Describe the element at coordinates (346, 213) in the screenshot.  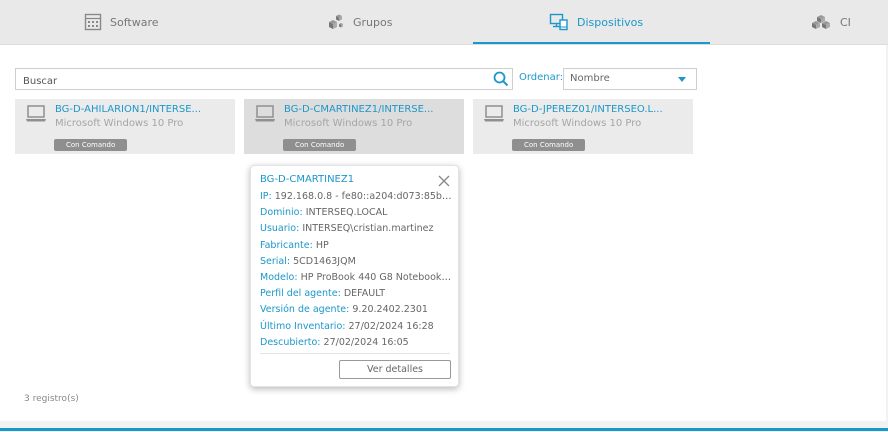
I see `detail-value: INTERSEQ.LOCAL` at that location.